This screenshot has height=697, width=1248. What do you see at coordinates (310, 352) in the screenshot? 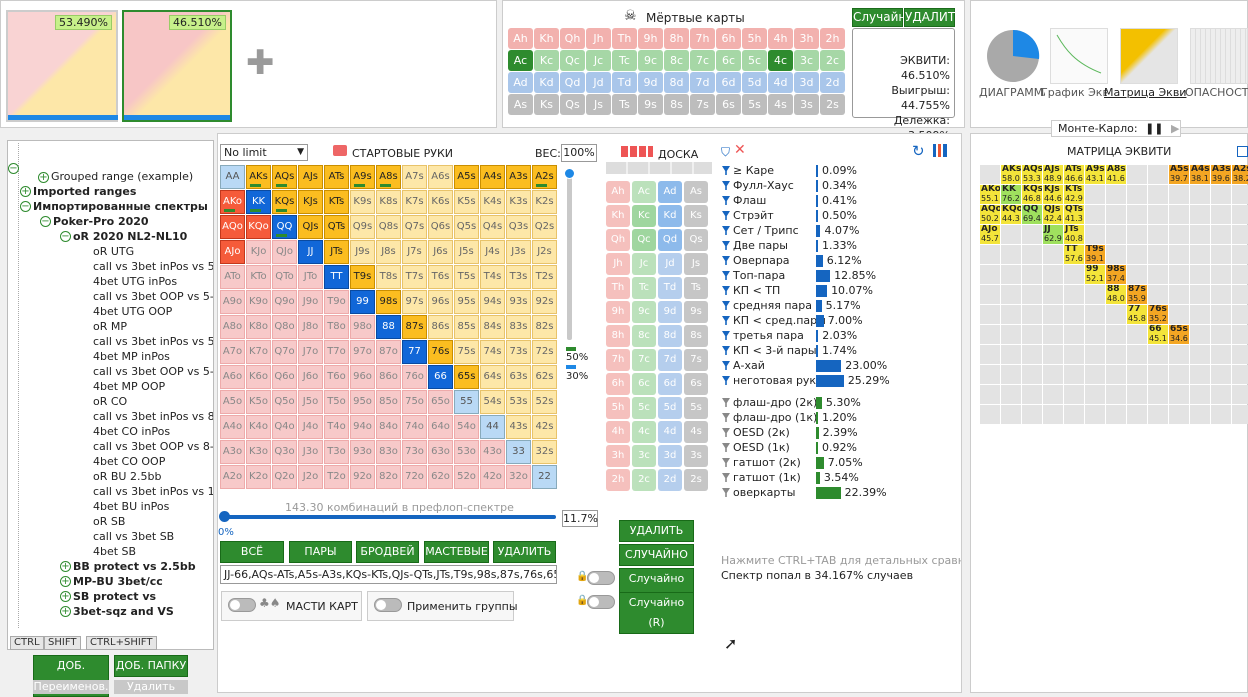
I see `hand-cell-J7o: J7o` at bounding box center [310, 352].